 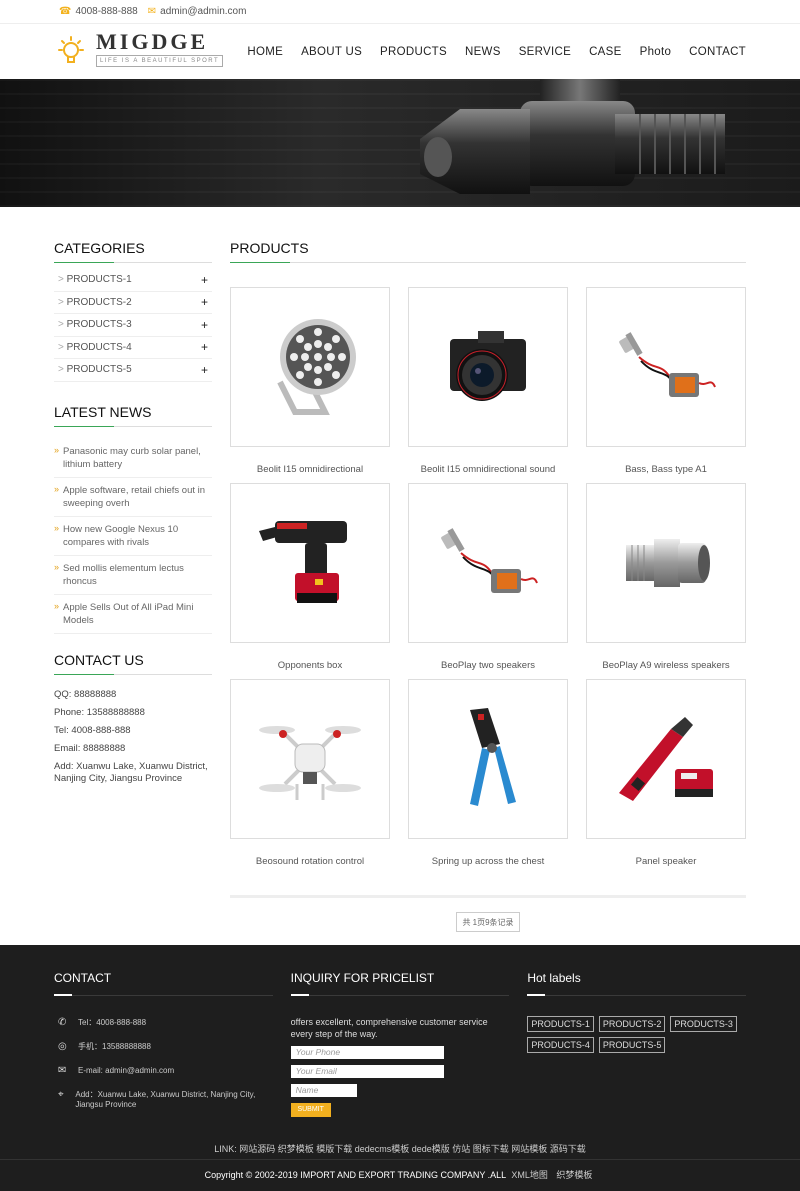 I want to click on products-title: PRODUCTS, so click(x=488, y=251).